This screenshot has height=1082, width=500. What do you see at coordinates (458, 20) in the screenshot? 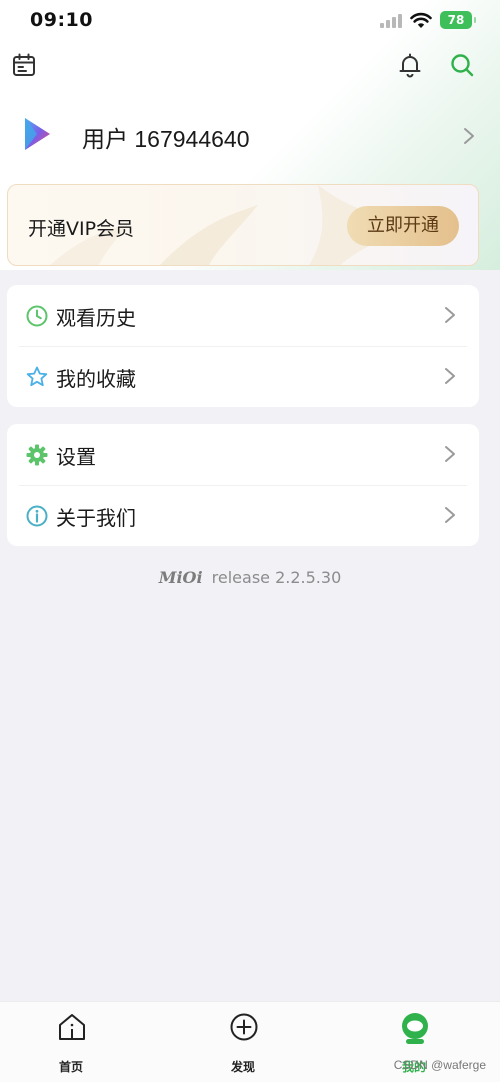
I see `battery-indicator: 78` at bounding box center [458, 20].